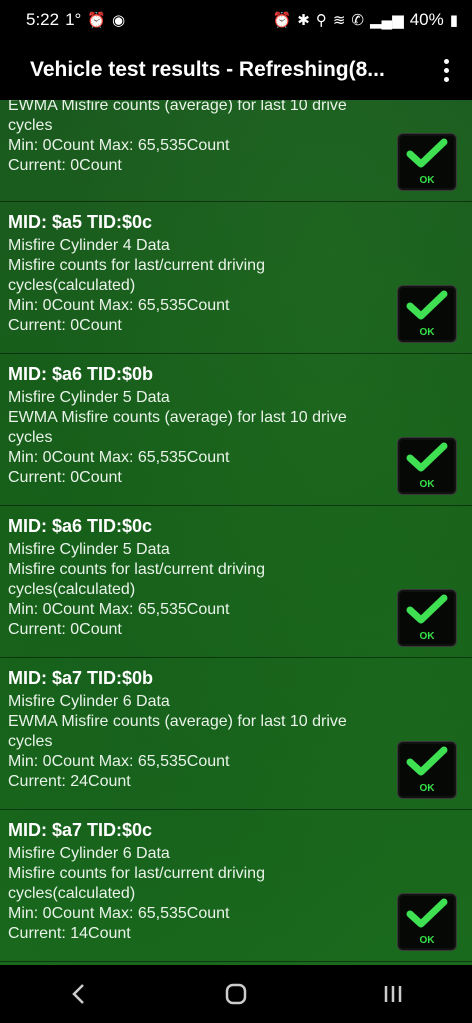 This screenshot has width=472, height=1023. What do you see at coordinates (282, 20) in the screenshot?
I see `alarm-icon: ⏰` at bounding box center [282, 20].